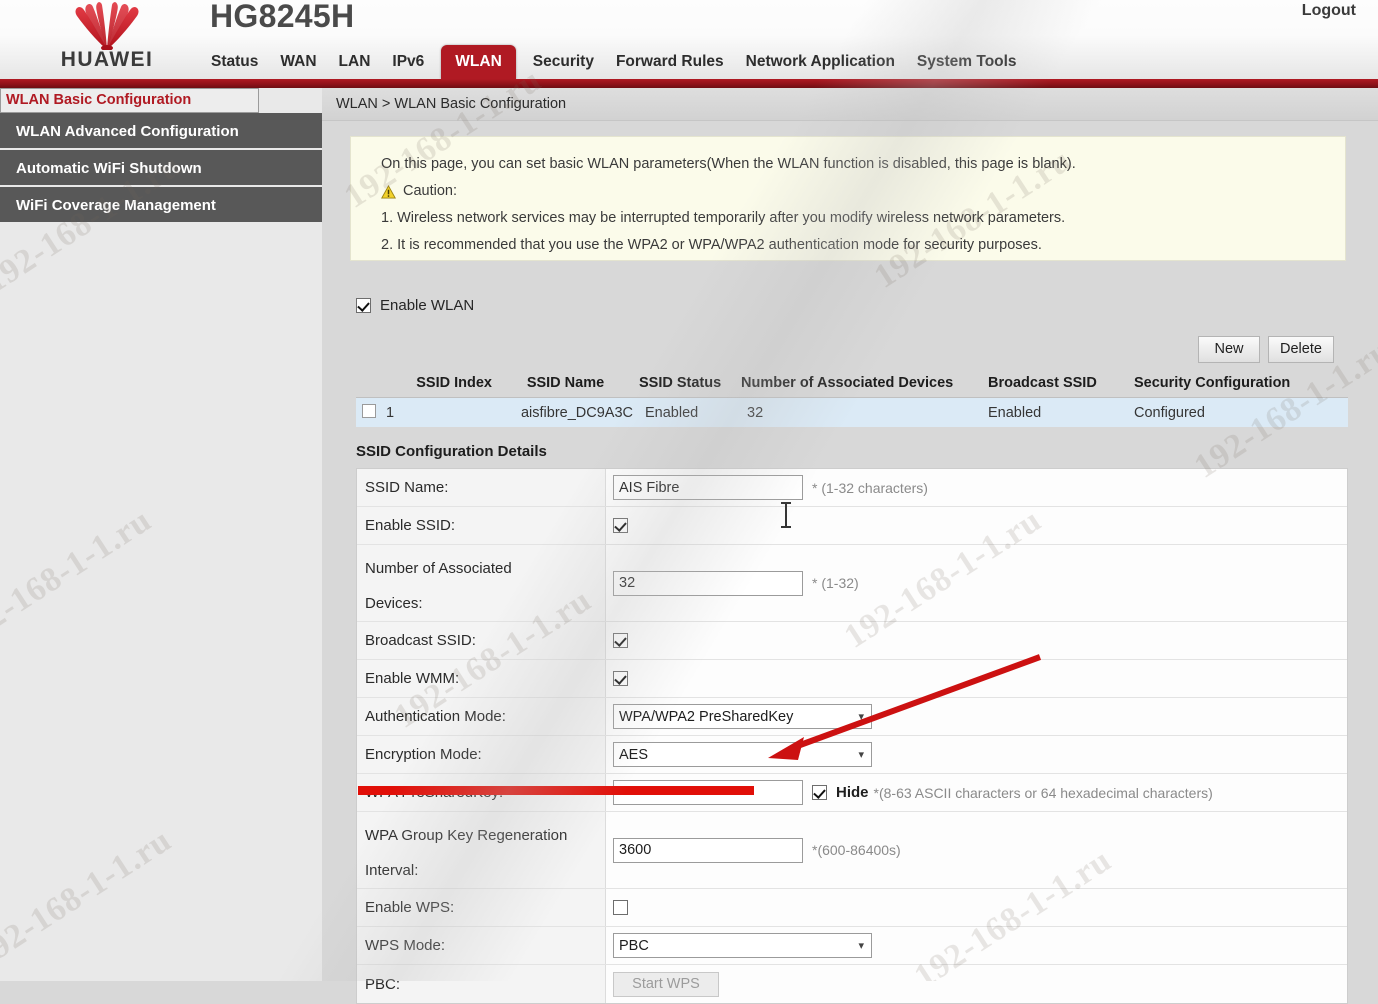 This screenshot has height=1004, width=1378. Describe the element at coordinates (1015, 412) in the screenshot. I see `cell-broadcast: Enabled` at that location.